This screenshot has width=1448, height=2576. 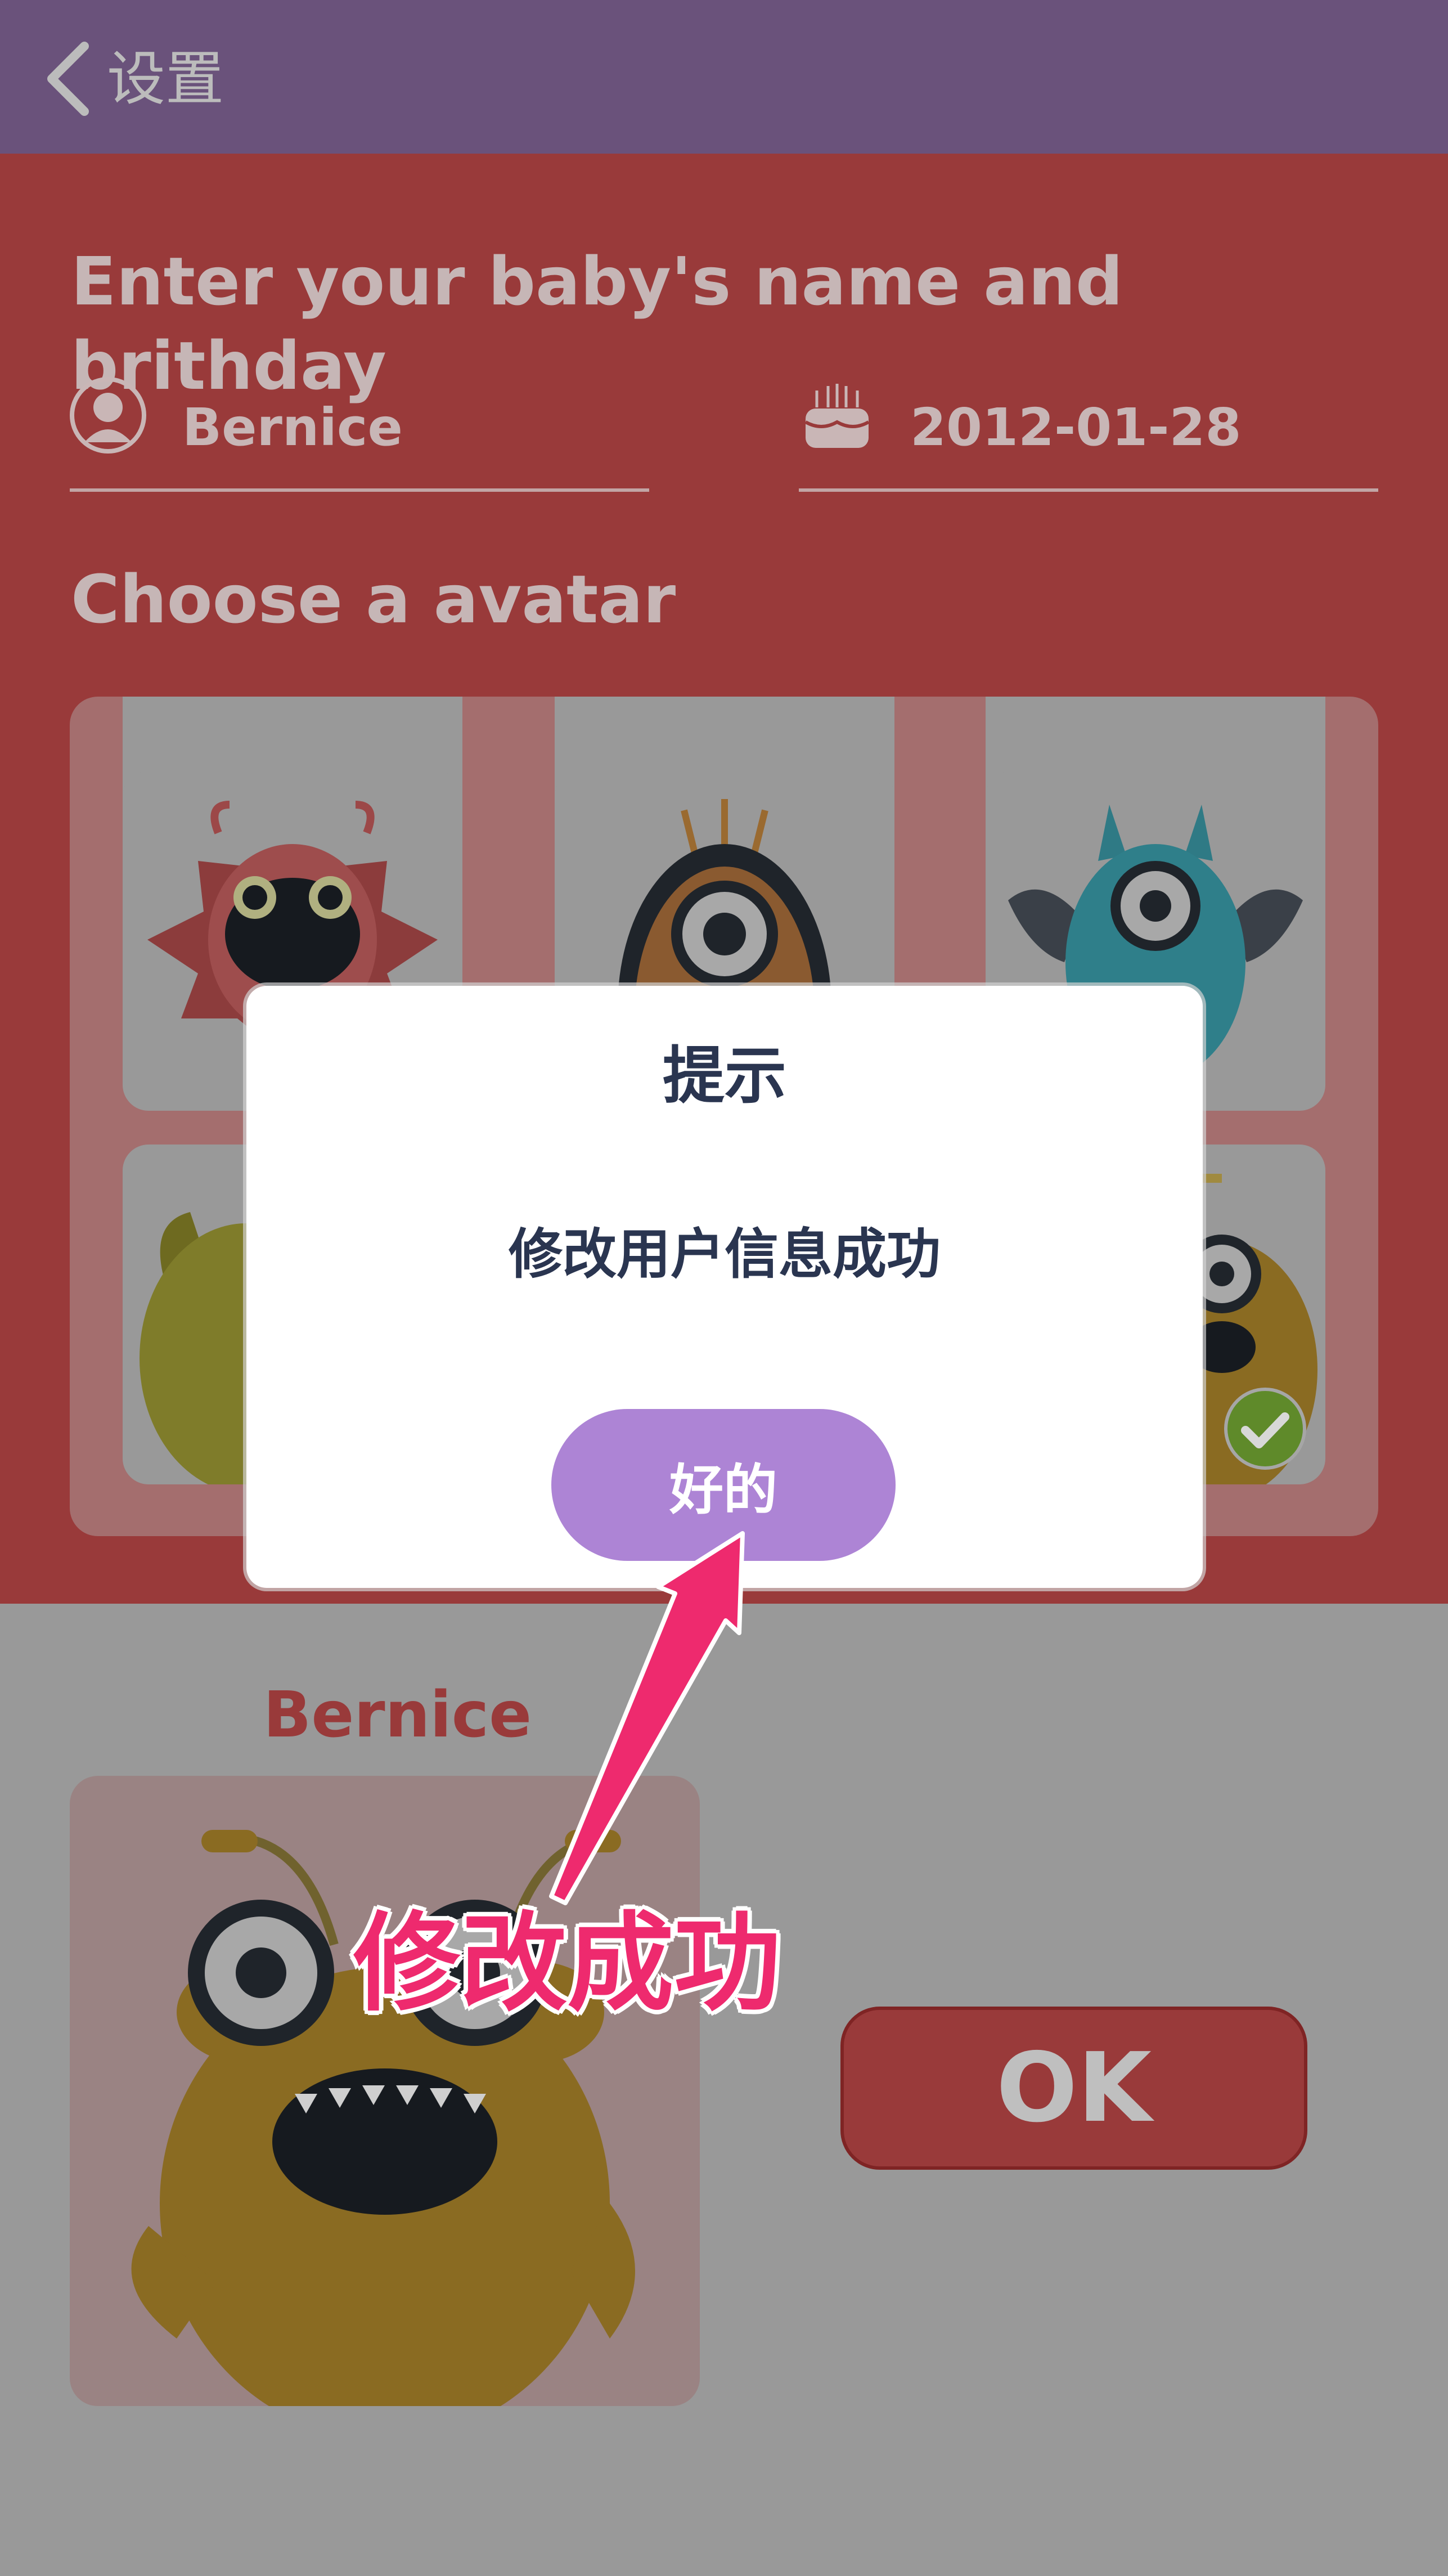 I want to click on name-input: Bernice, so click(x=292, y=427).